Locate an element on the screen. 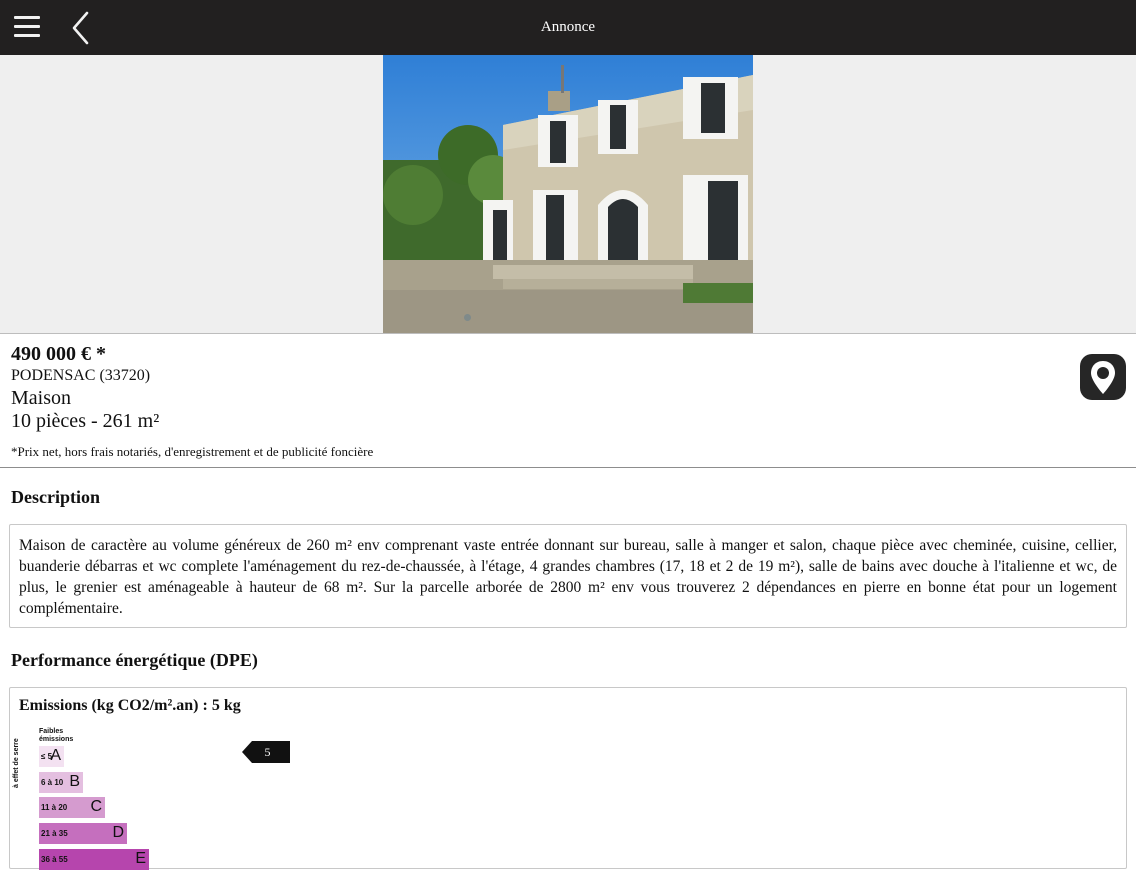  map-pin-icon is located at coordinates (1103, 377).